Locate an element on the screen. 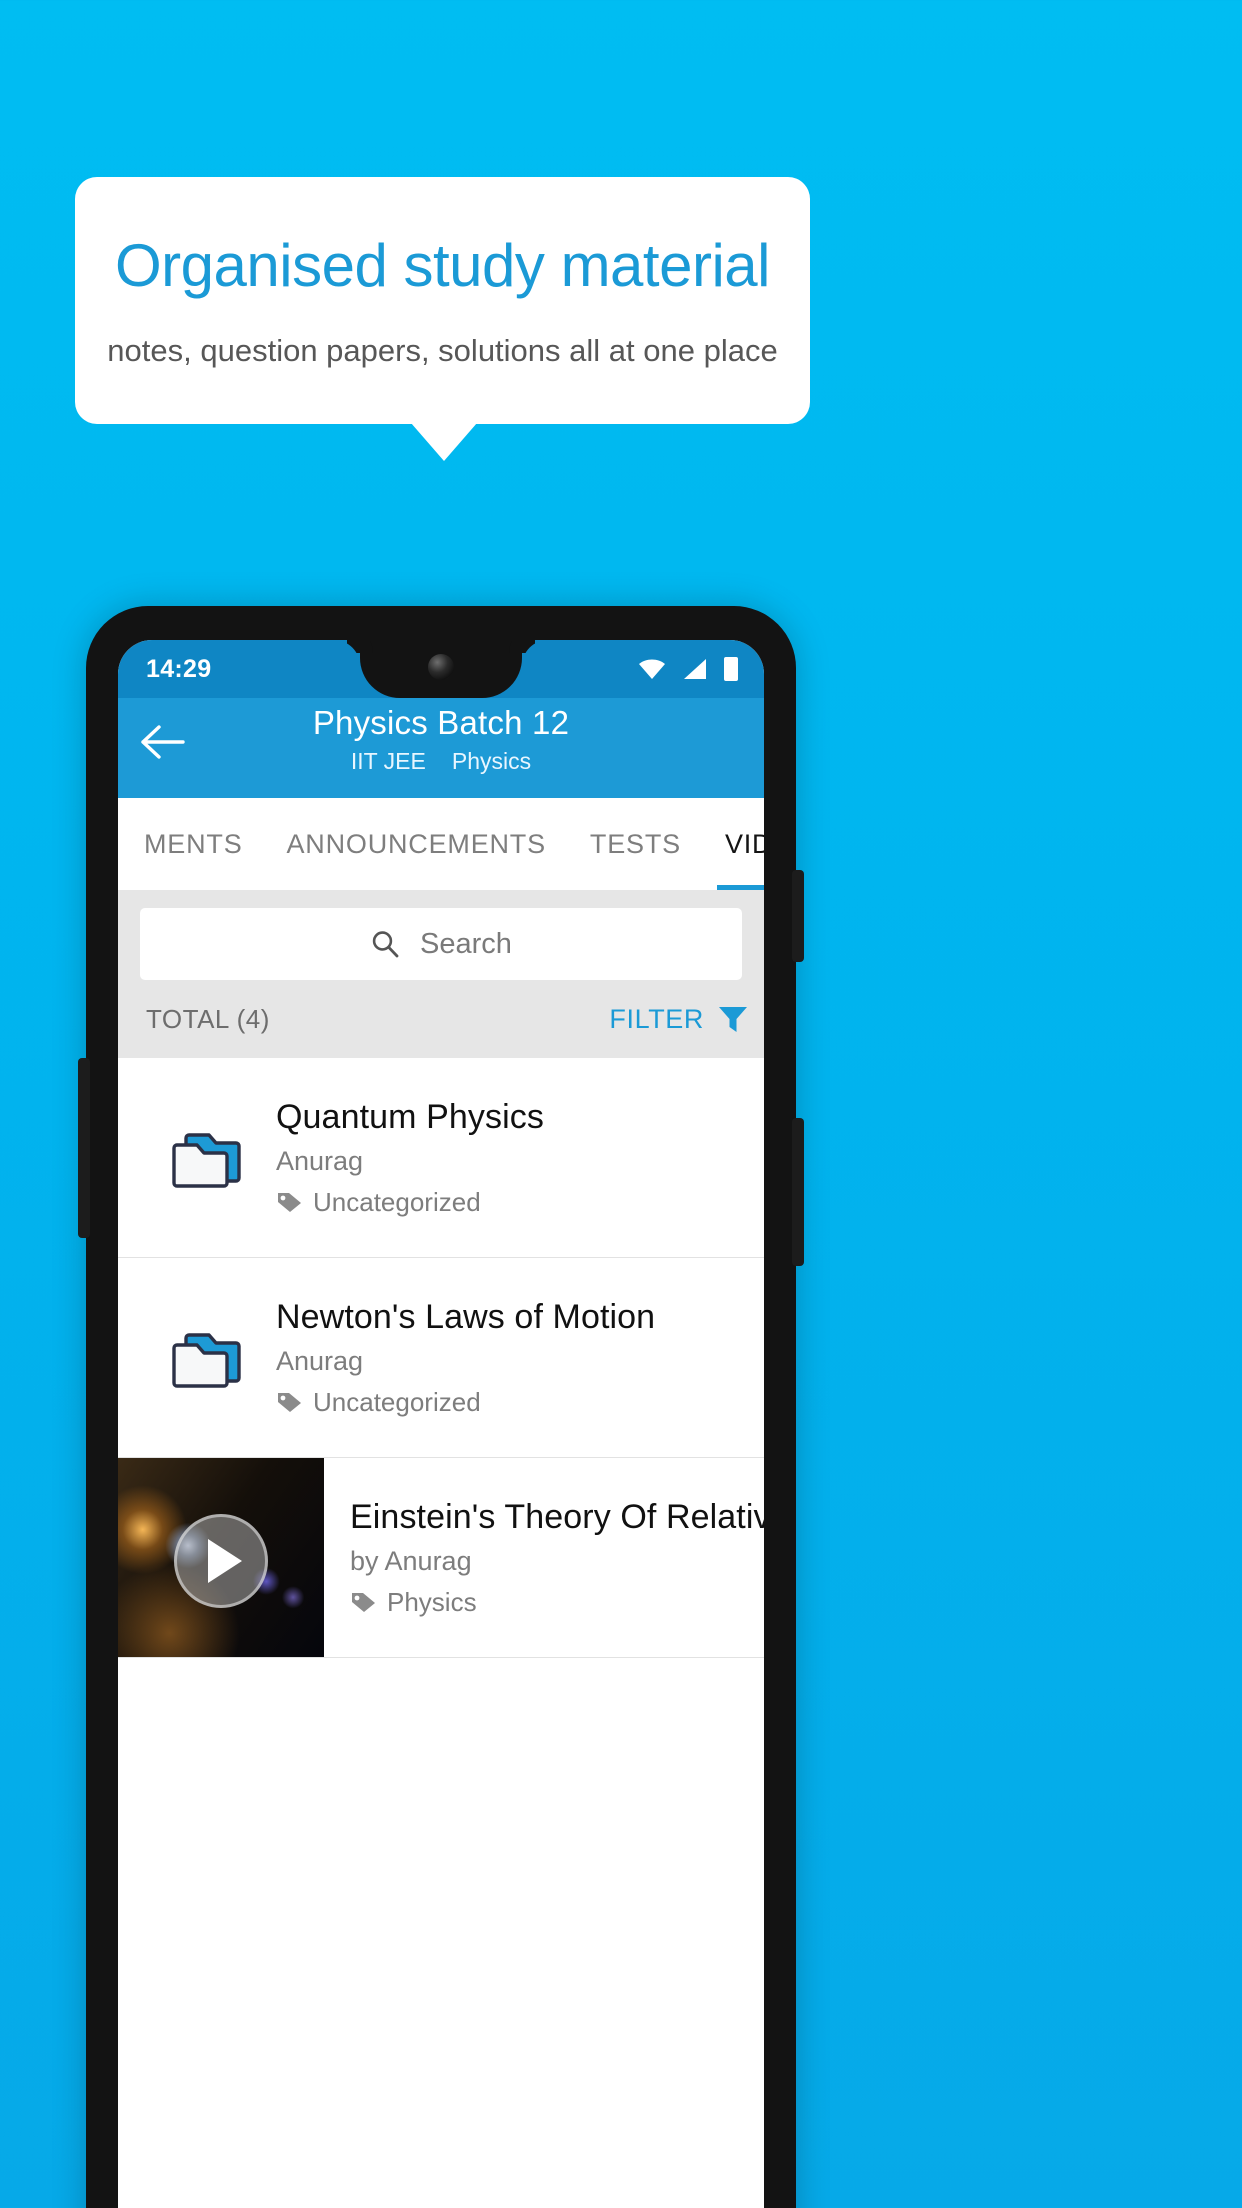 The width and height of the screenshot is (1242, 2208). list-item: Quantum Physics Anurag Uncategorized is located at coordinates (441, 1158).